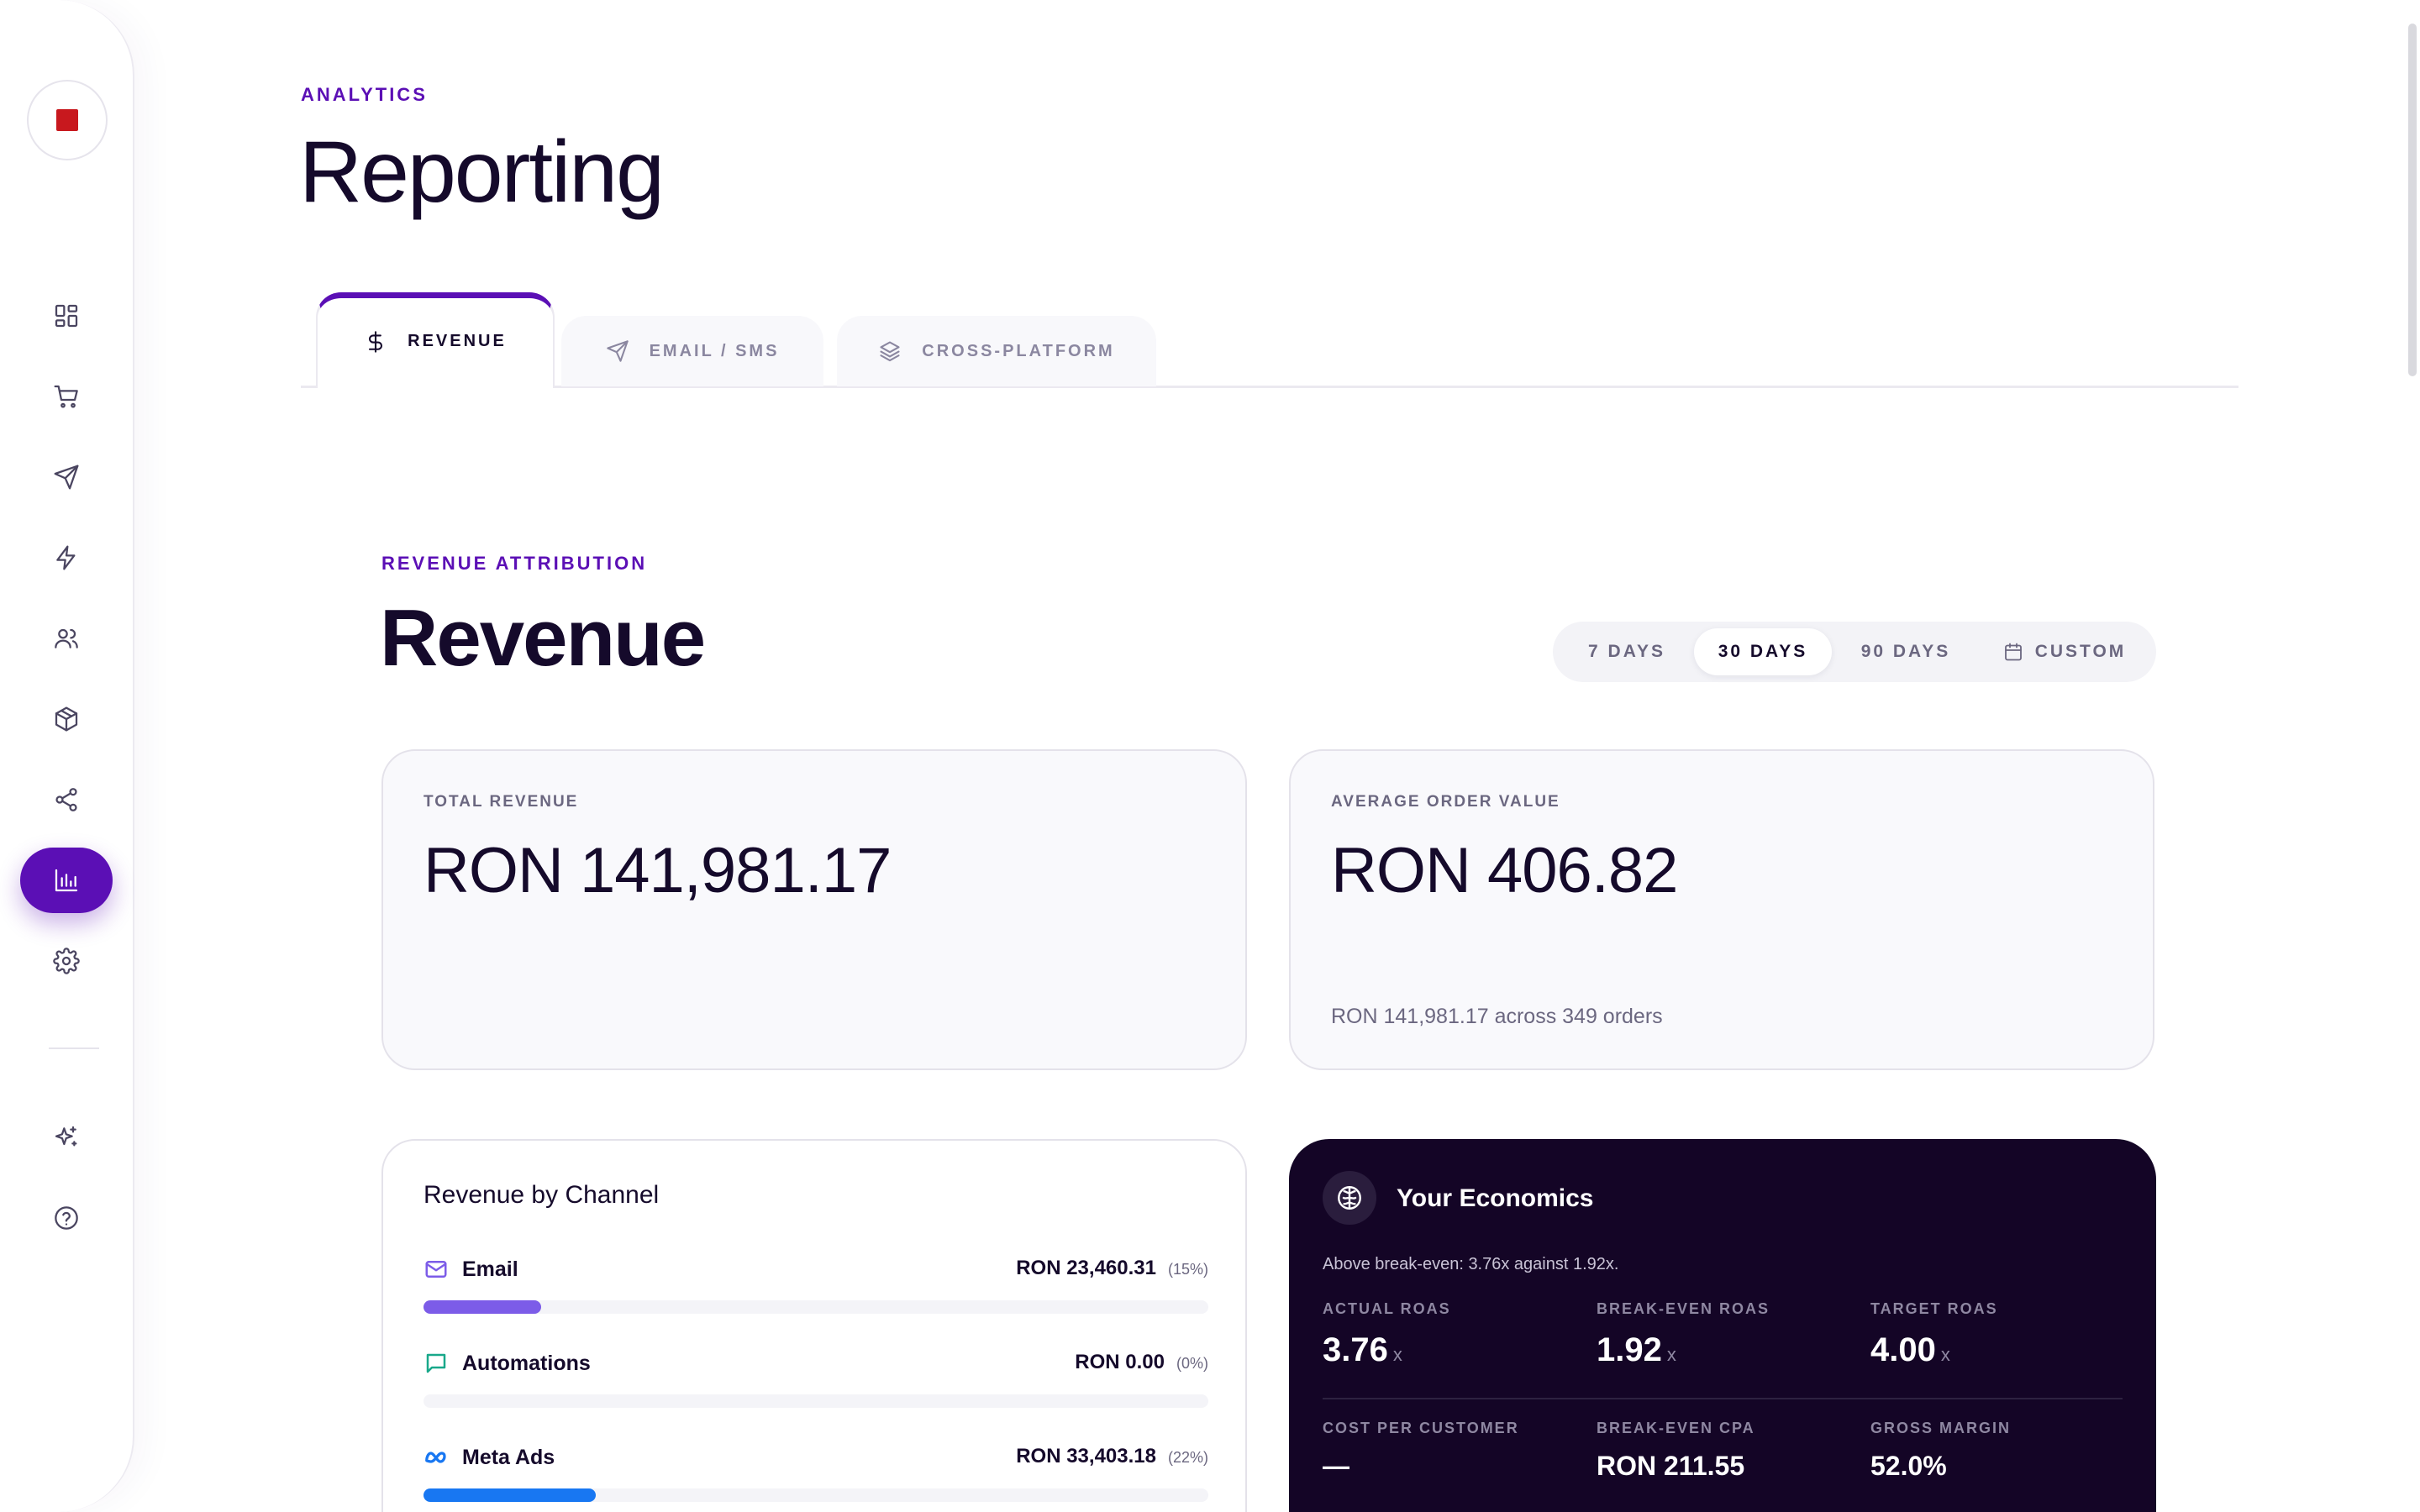 This screenshot has width=2420, height=1512. Describe the element at coordinates (509, 1457) in the screenshot. I see `channel-label: Meta Ads` at that location.